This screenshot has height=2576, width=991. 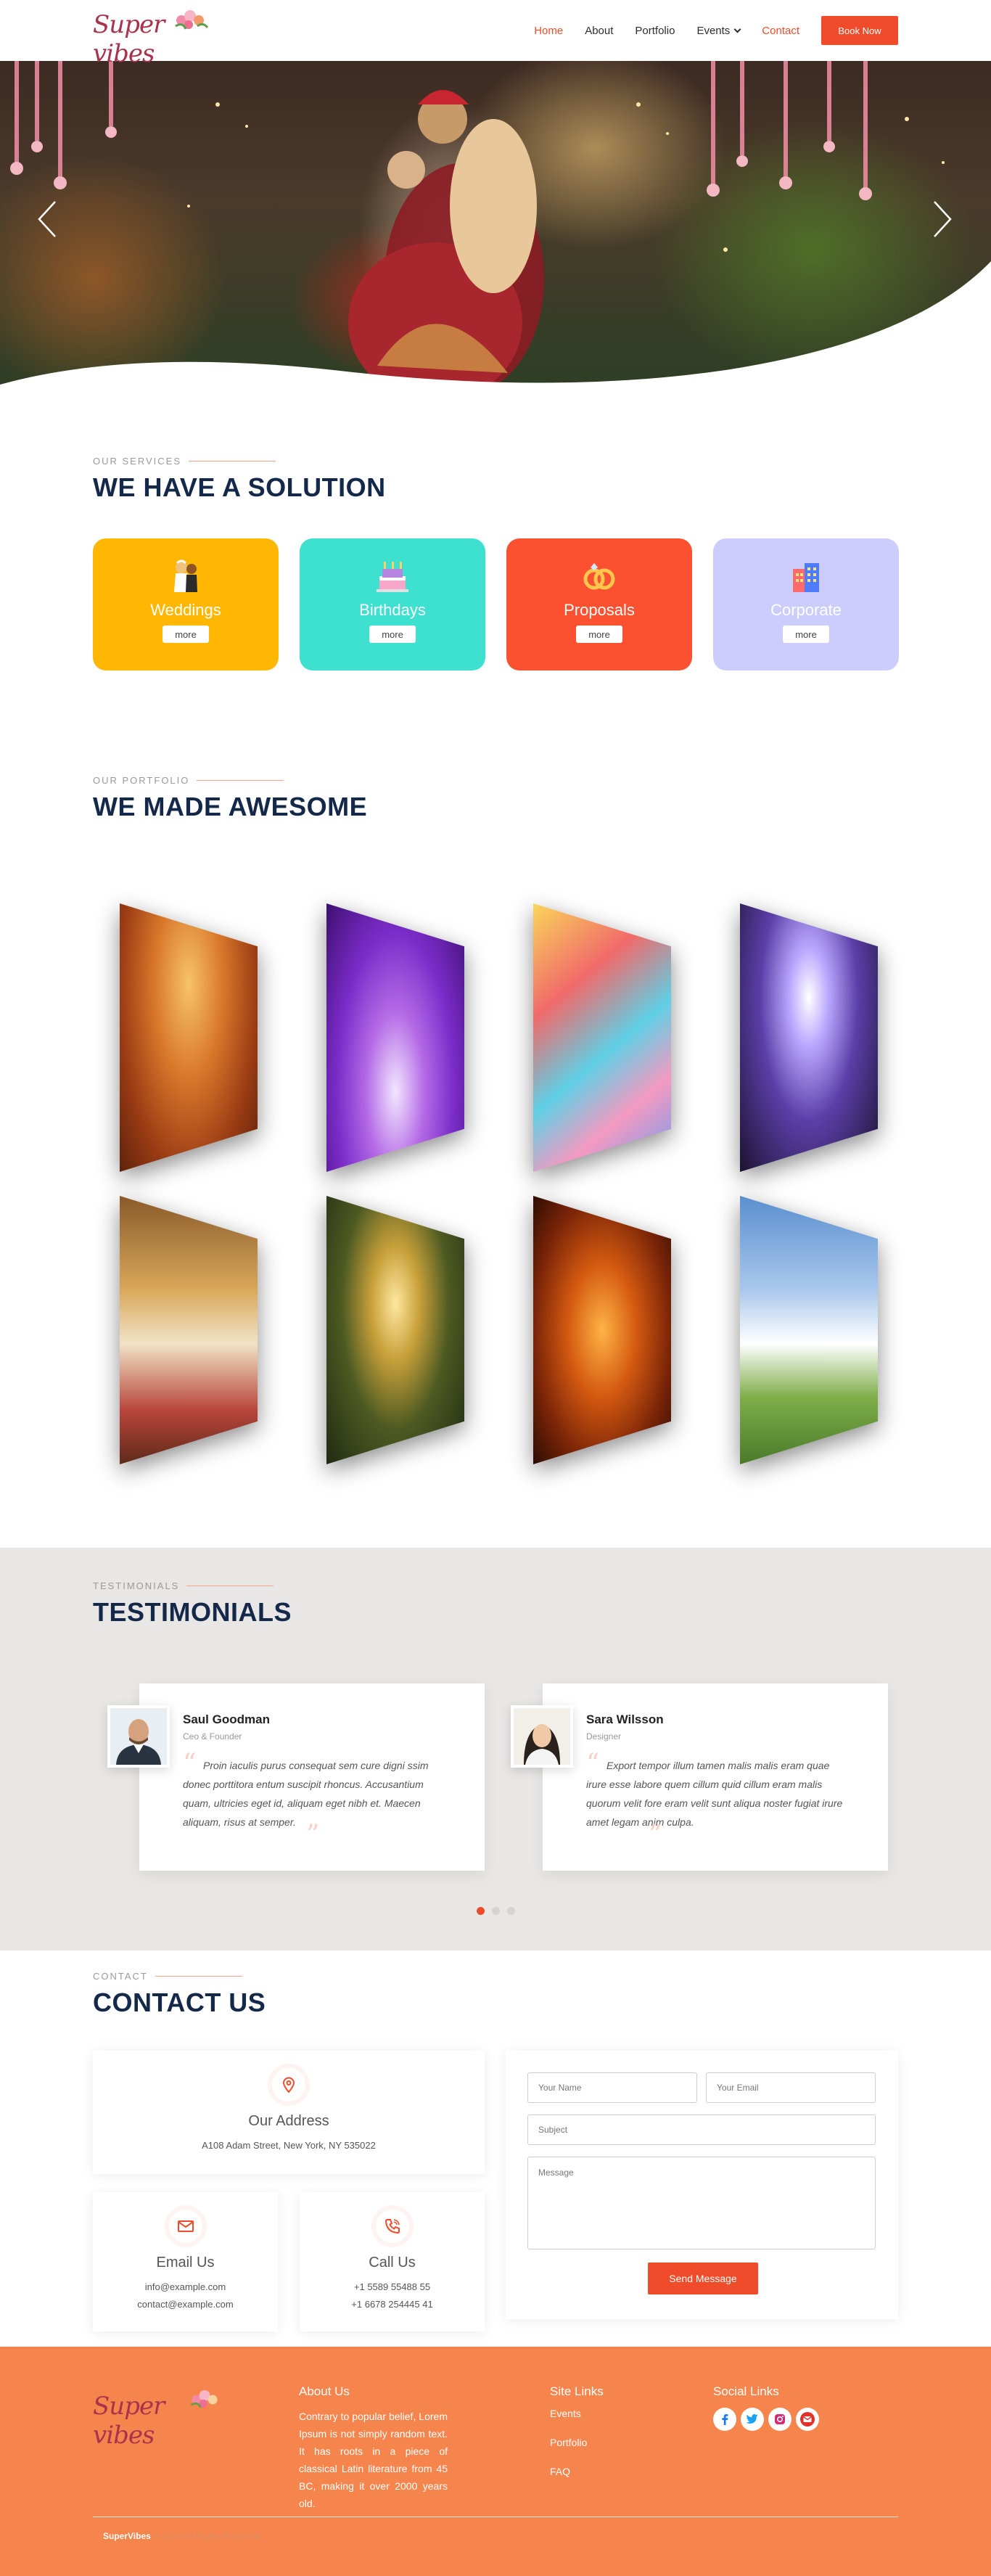 I want to click on email-list: info@example.com contact@example.com, so click(x=185, y=2295).